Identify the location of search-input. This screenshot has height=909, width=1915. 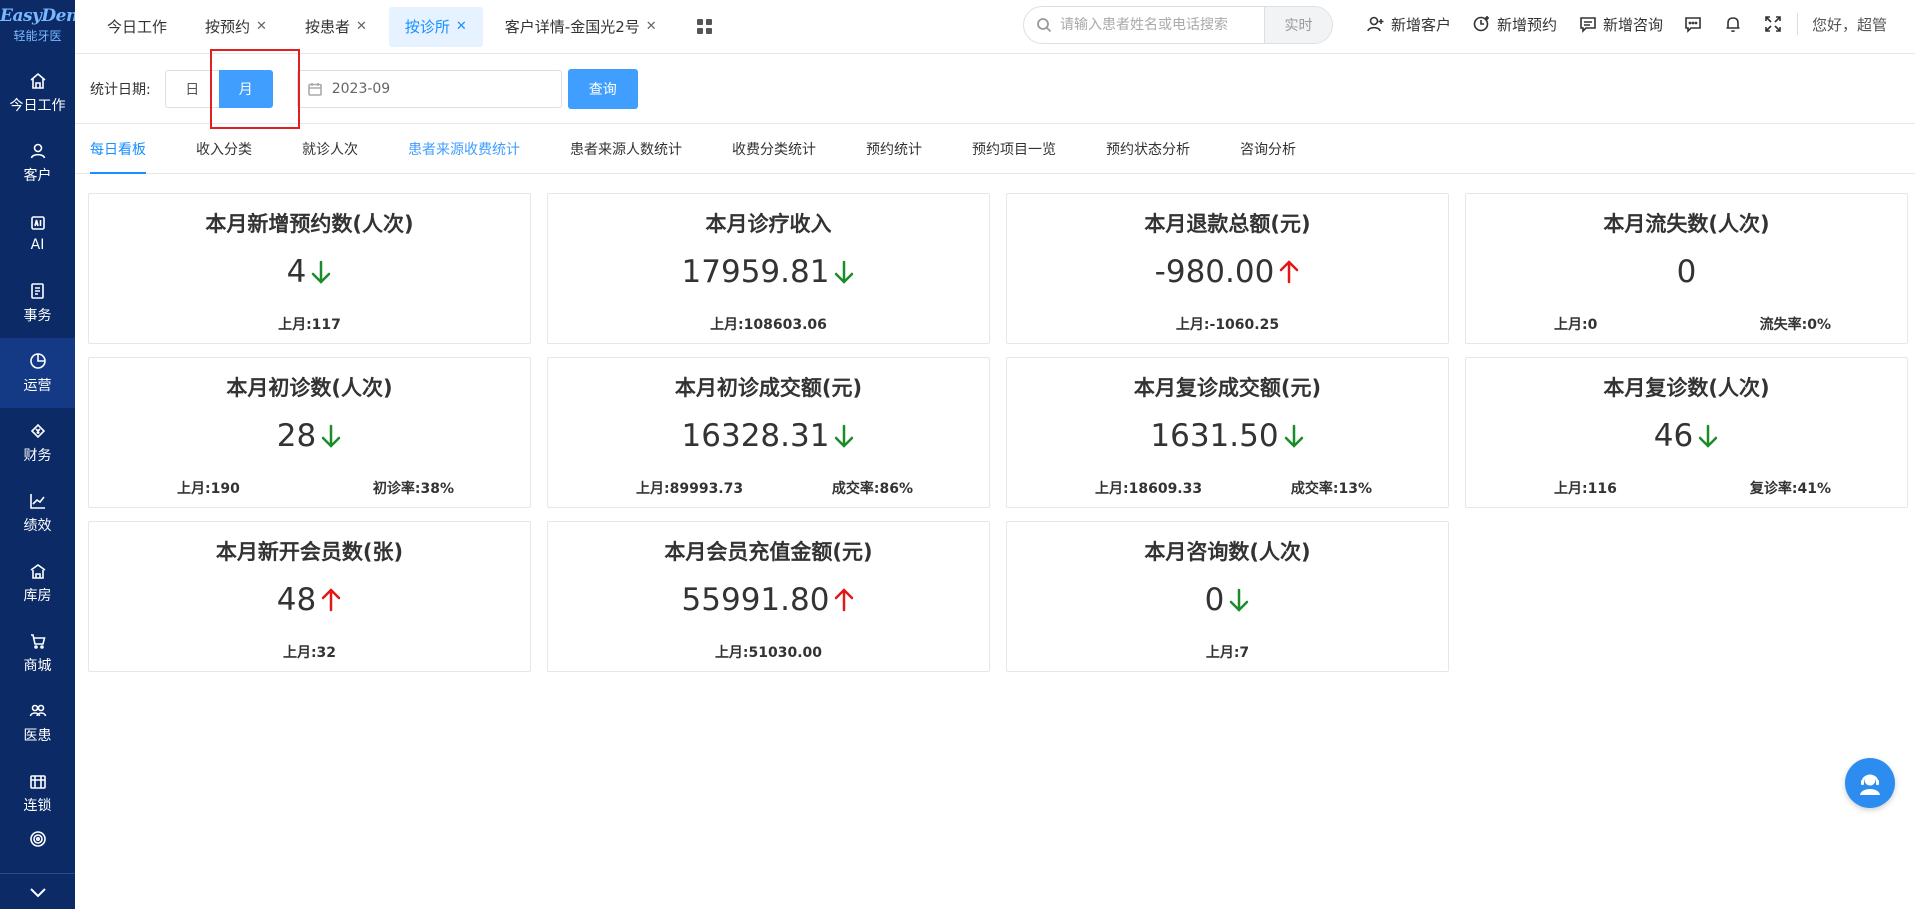
(1160, 25).